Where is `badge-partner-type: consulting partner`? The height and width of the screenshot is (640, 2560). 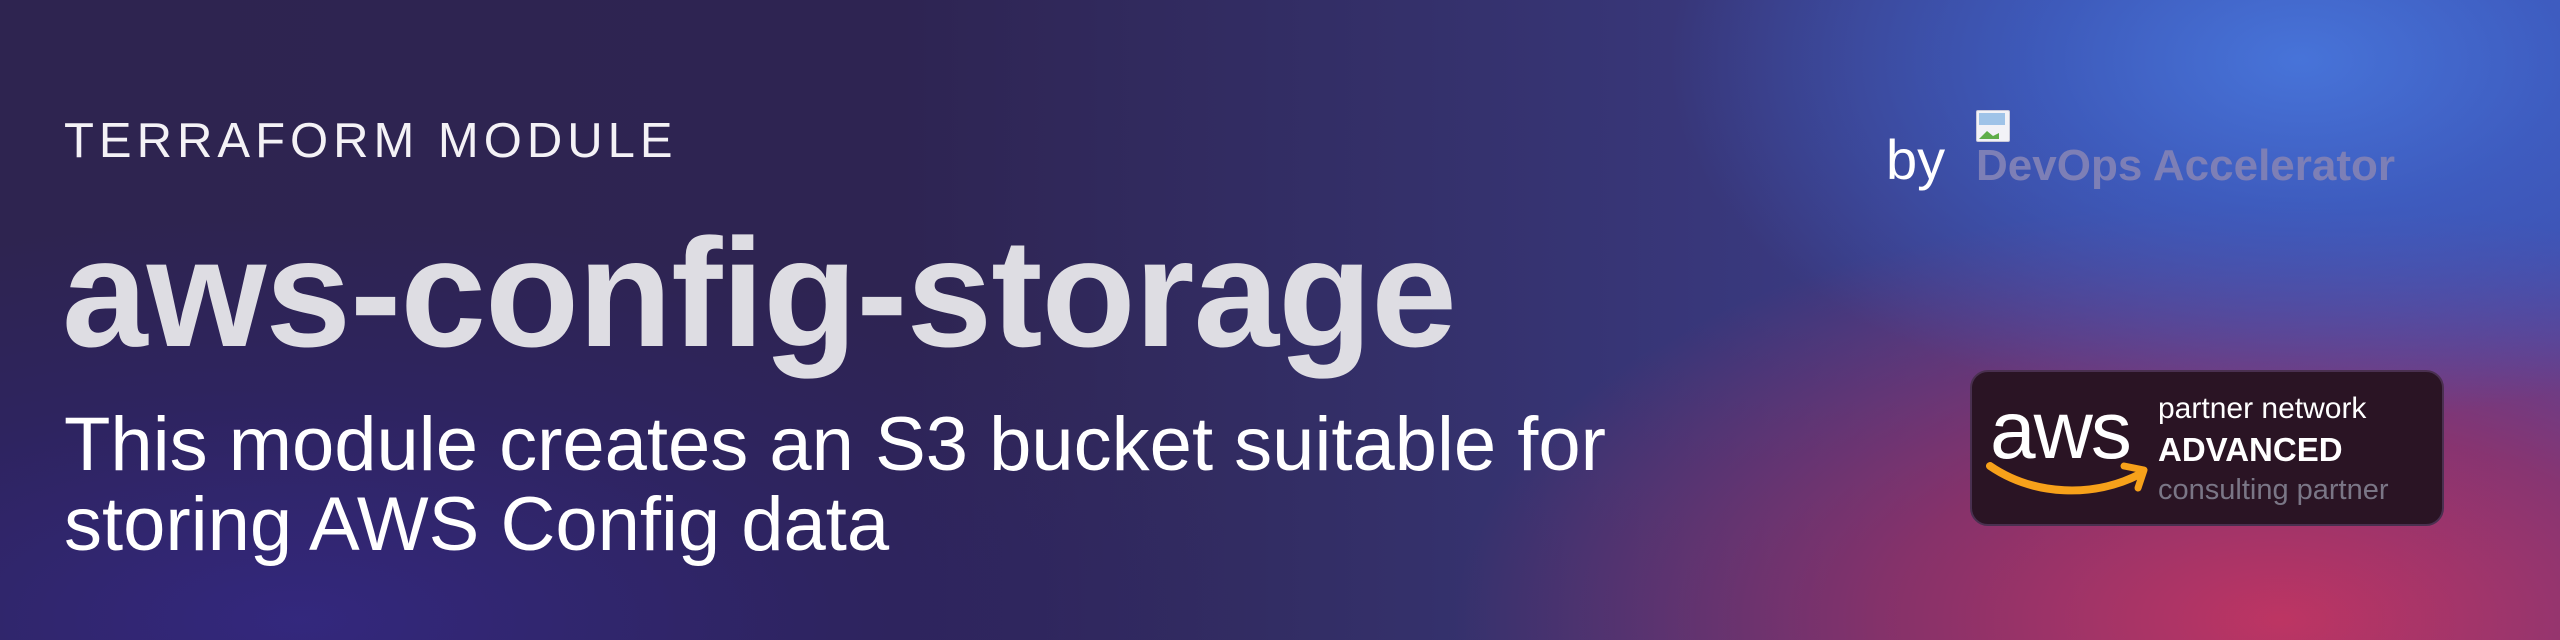 badge-partner-type: consulting partner is located at coordinates (2273, 490).